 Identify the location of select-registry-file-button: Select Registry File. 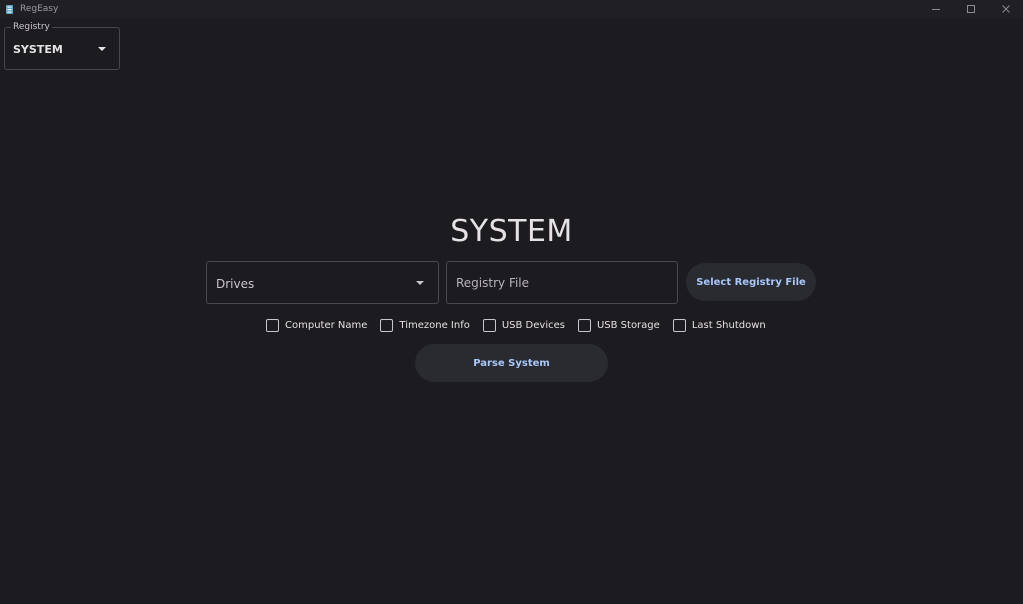
(751, 282).